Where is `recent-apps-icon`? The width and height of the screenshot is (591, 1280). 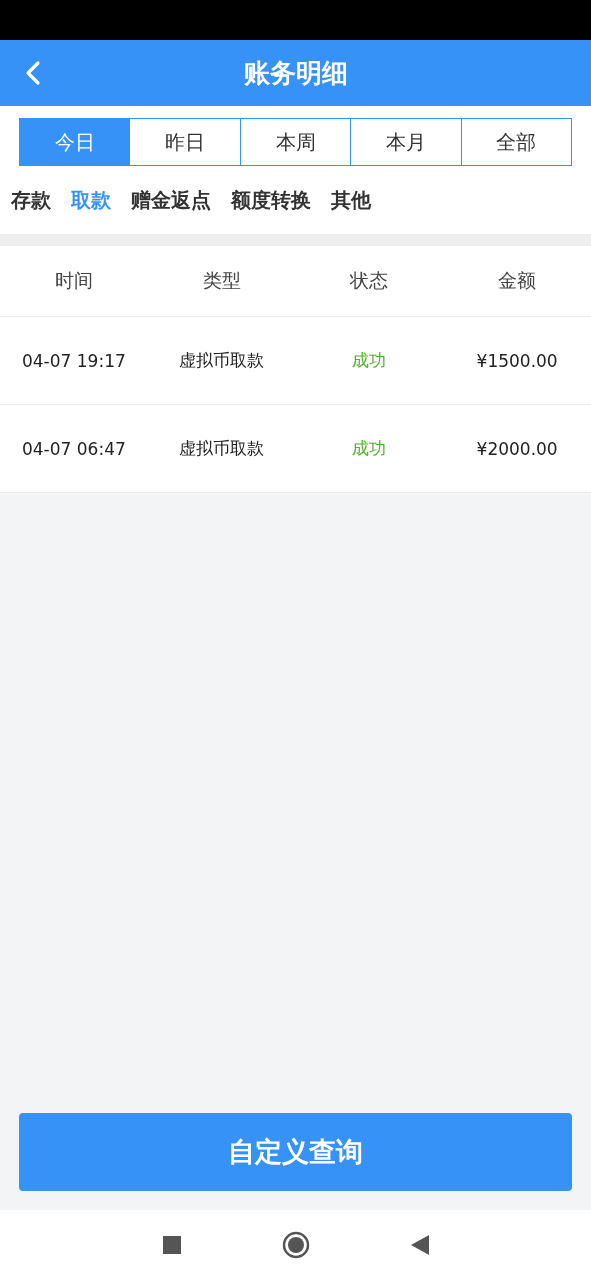 recent-apps-icon is located at coordinates (171, 1245).